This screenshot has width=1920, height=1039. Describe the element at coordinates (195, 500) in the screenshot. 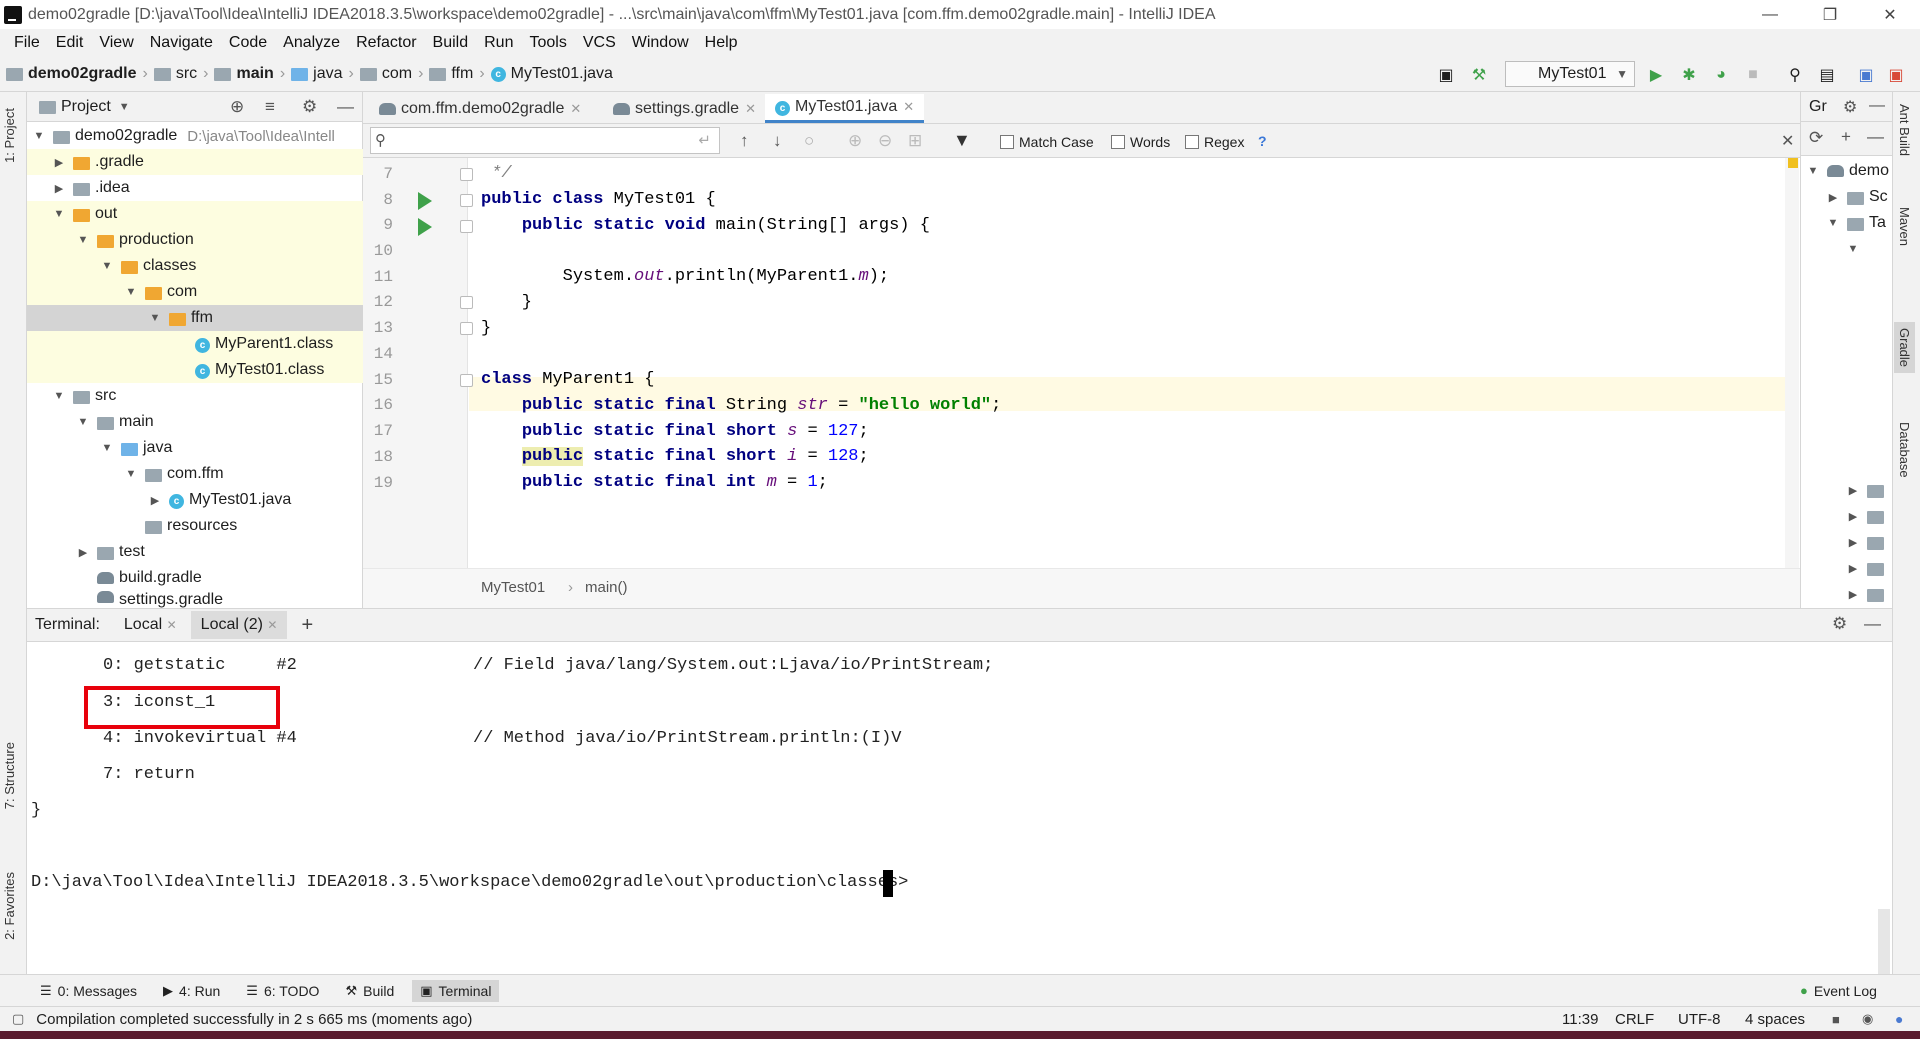

I see `tree-item-mytest01-java: ▶ c MyTest01.java` at that location.